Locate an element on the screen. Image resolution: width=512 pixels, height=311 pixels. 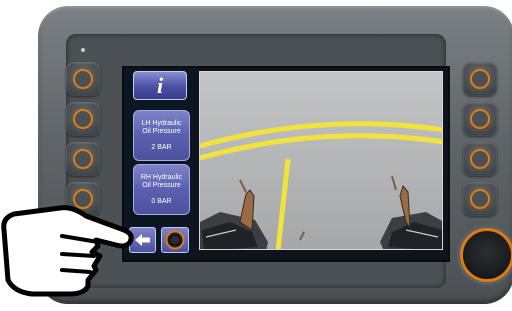
dial-button is located at coordinates (175, 240).